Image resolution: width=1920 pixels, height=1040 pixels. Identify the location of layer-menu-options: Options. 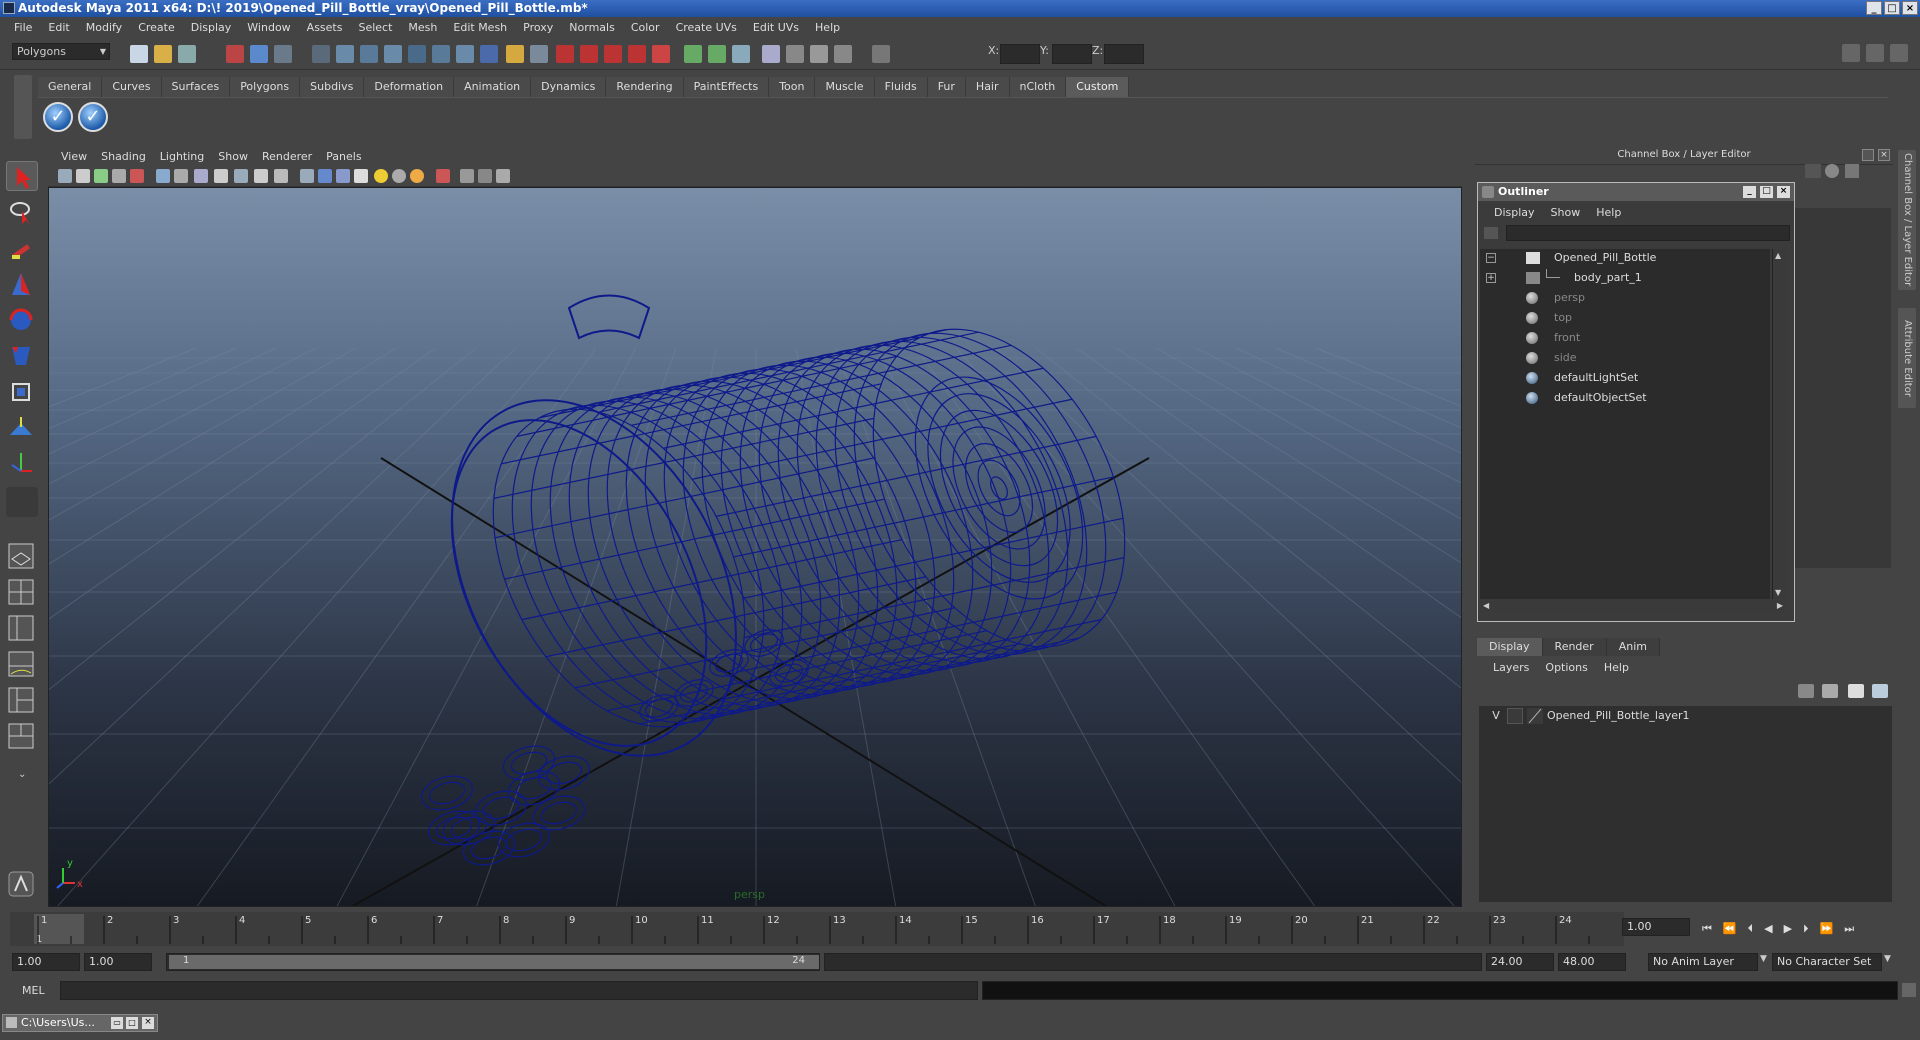
(1566, 667).